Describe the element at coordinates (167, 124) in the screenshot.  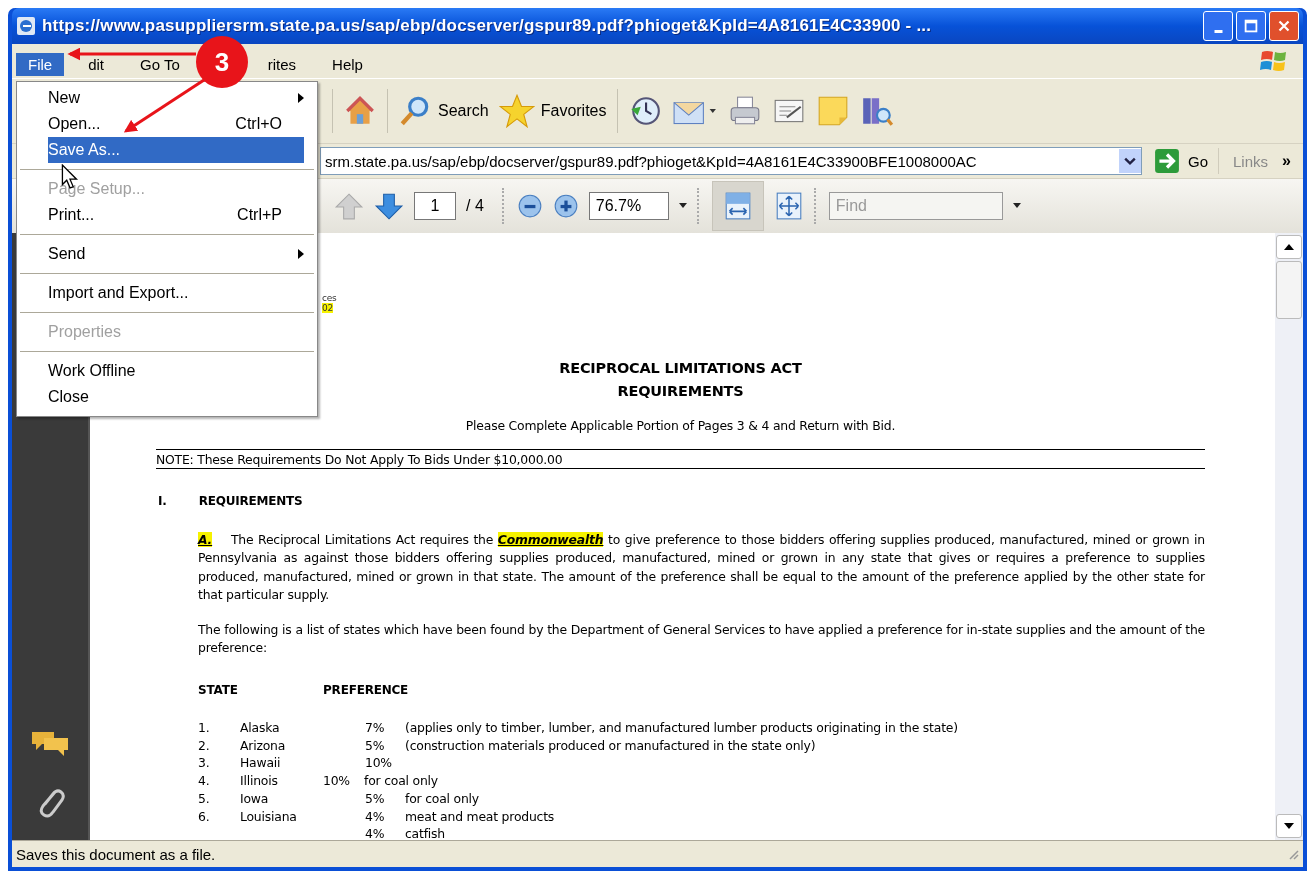
I see `menu-item: Open... Ctrl+O` at that location.